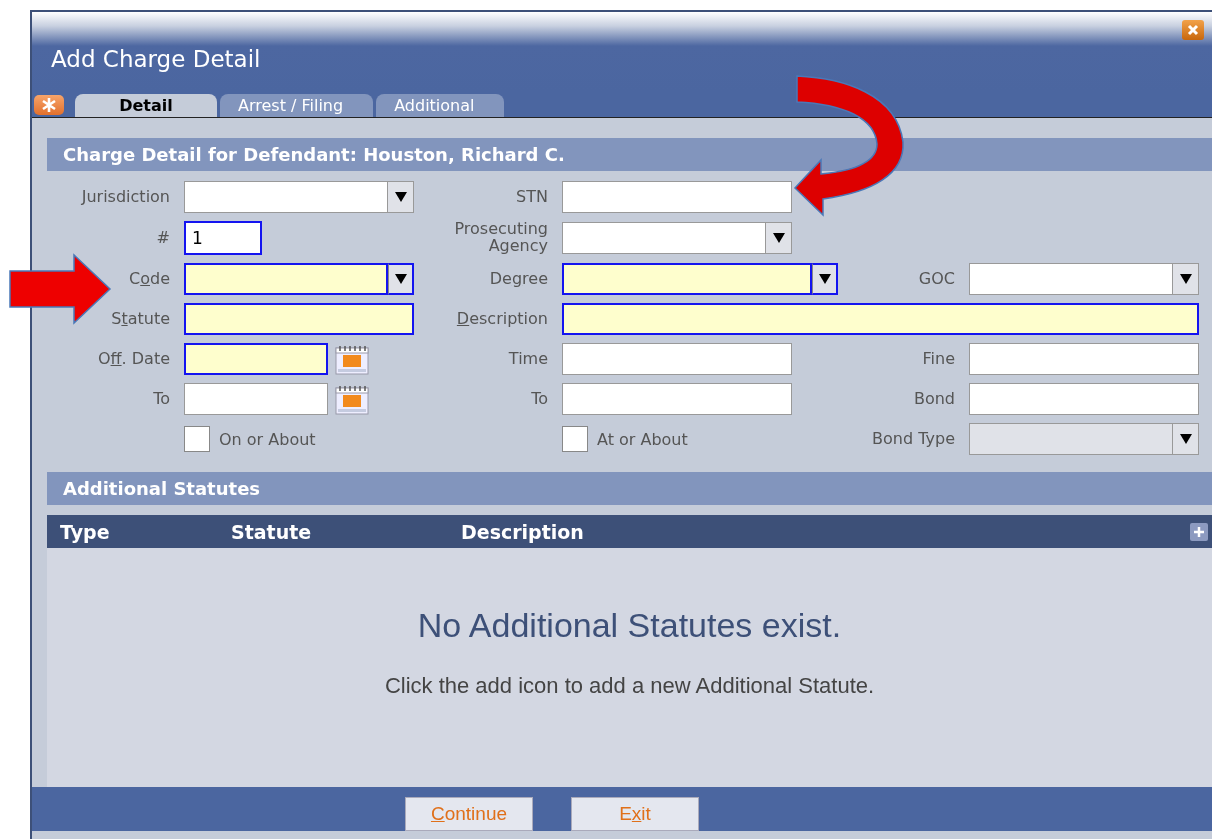  Describe the element at coordinates (934, 399) in the screenshot. I see `field-label: Bond` at that location.